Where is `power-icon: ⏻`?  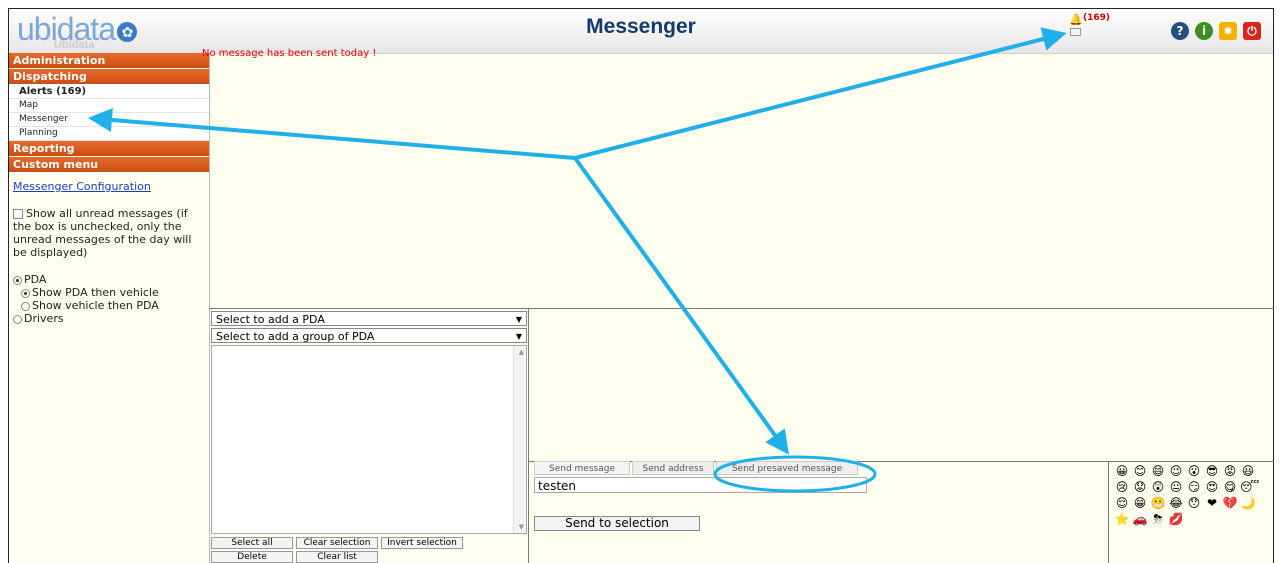 power-icon: ⏻ is located at coordinates (1252, 31).